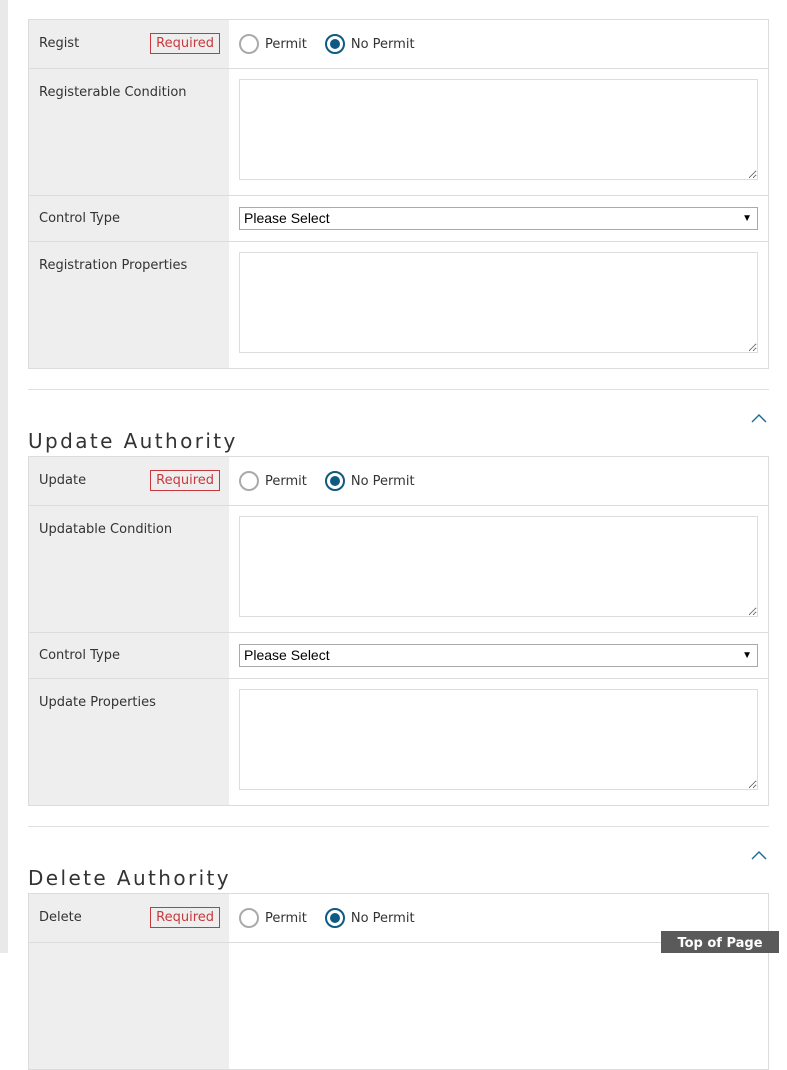 Image resolution: width=787 pixels, height=1070 pixels. I want to click on update-properties-label: Update Properties, so click(97, 702).